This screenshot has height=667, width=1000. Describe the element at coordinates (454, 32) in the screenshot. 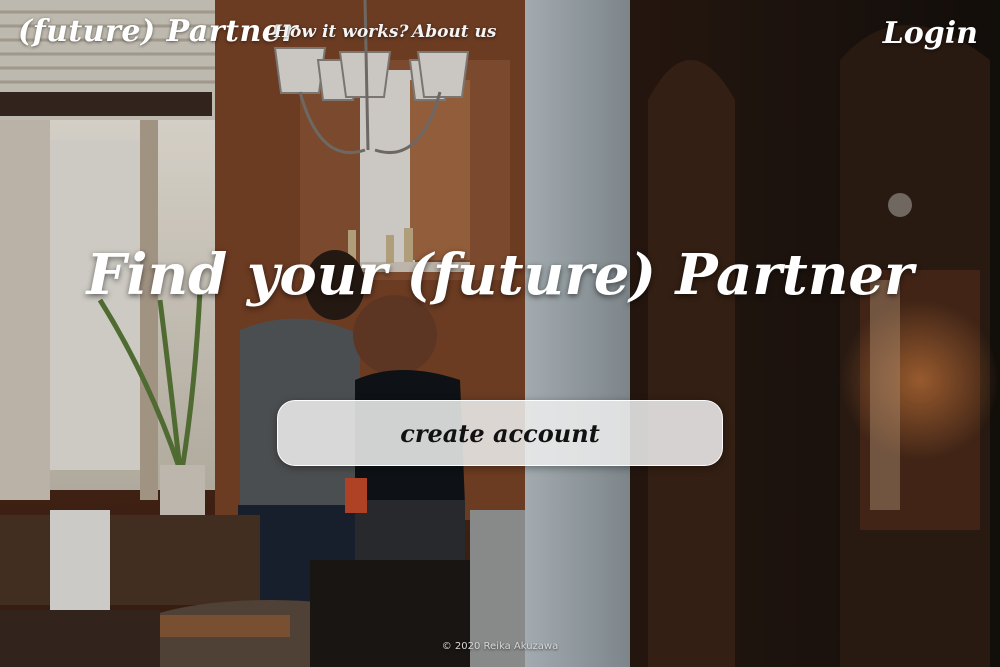

I see `nav-about-us-link: About us` at that location.